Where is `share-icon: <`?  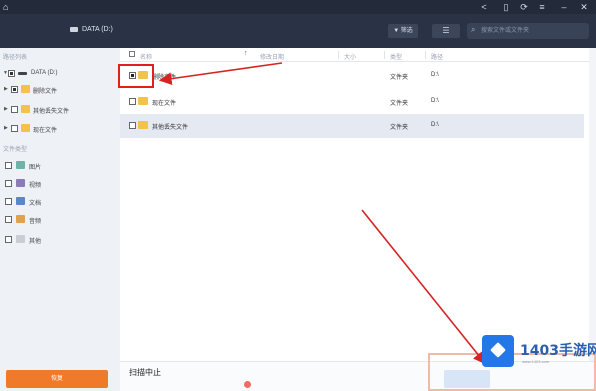
share-icon: < is located at coordinates (484, 7).